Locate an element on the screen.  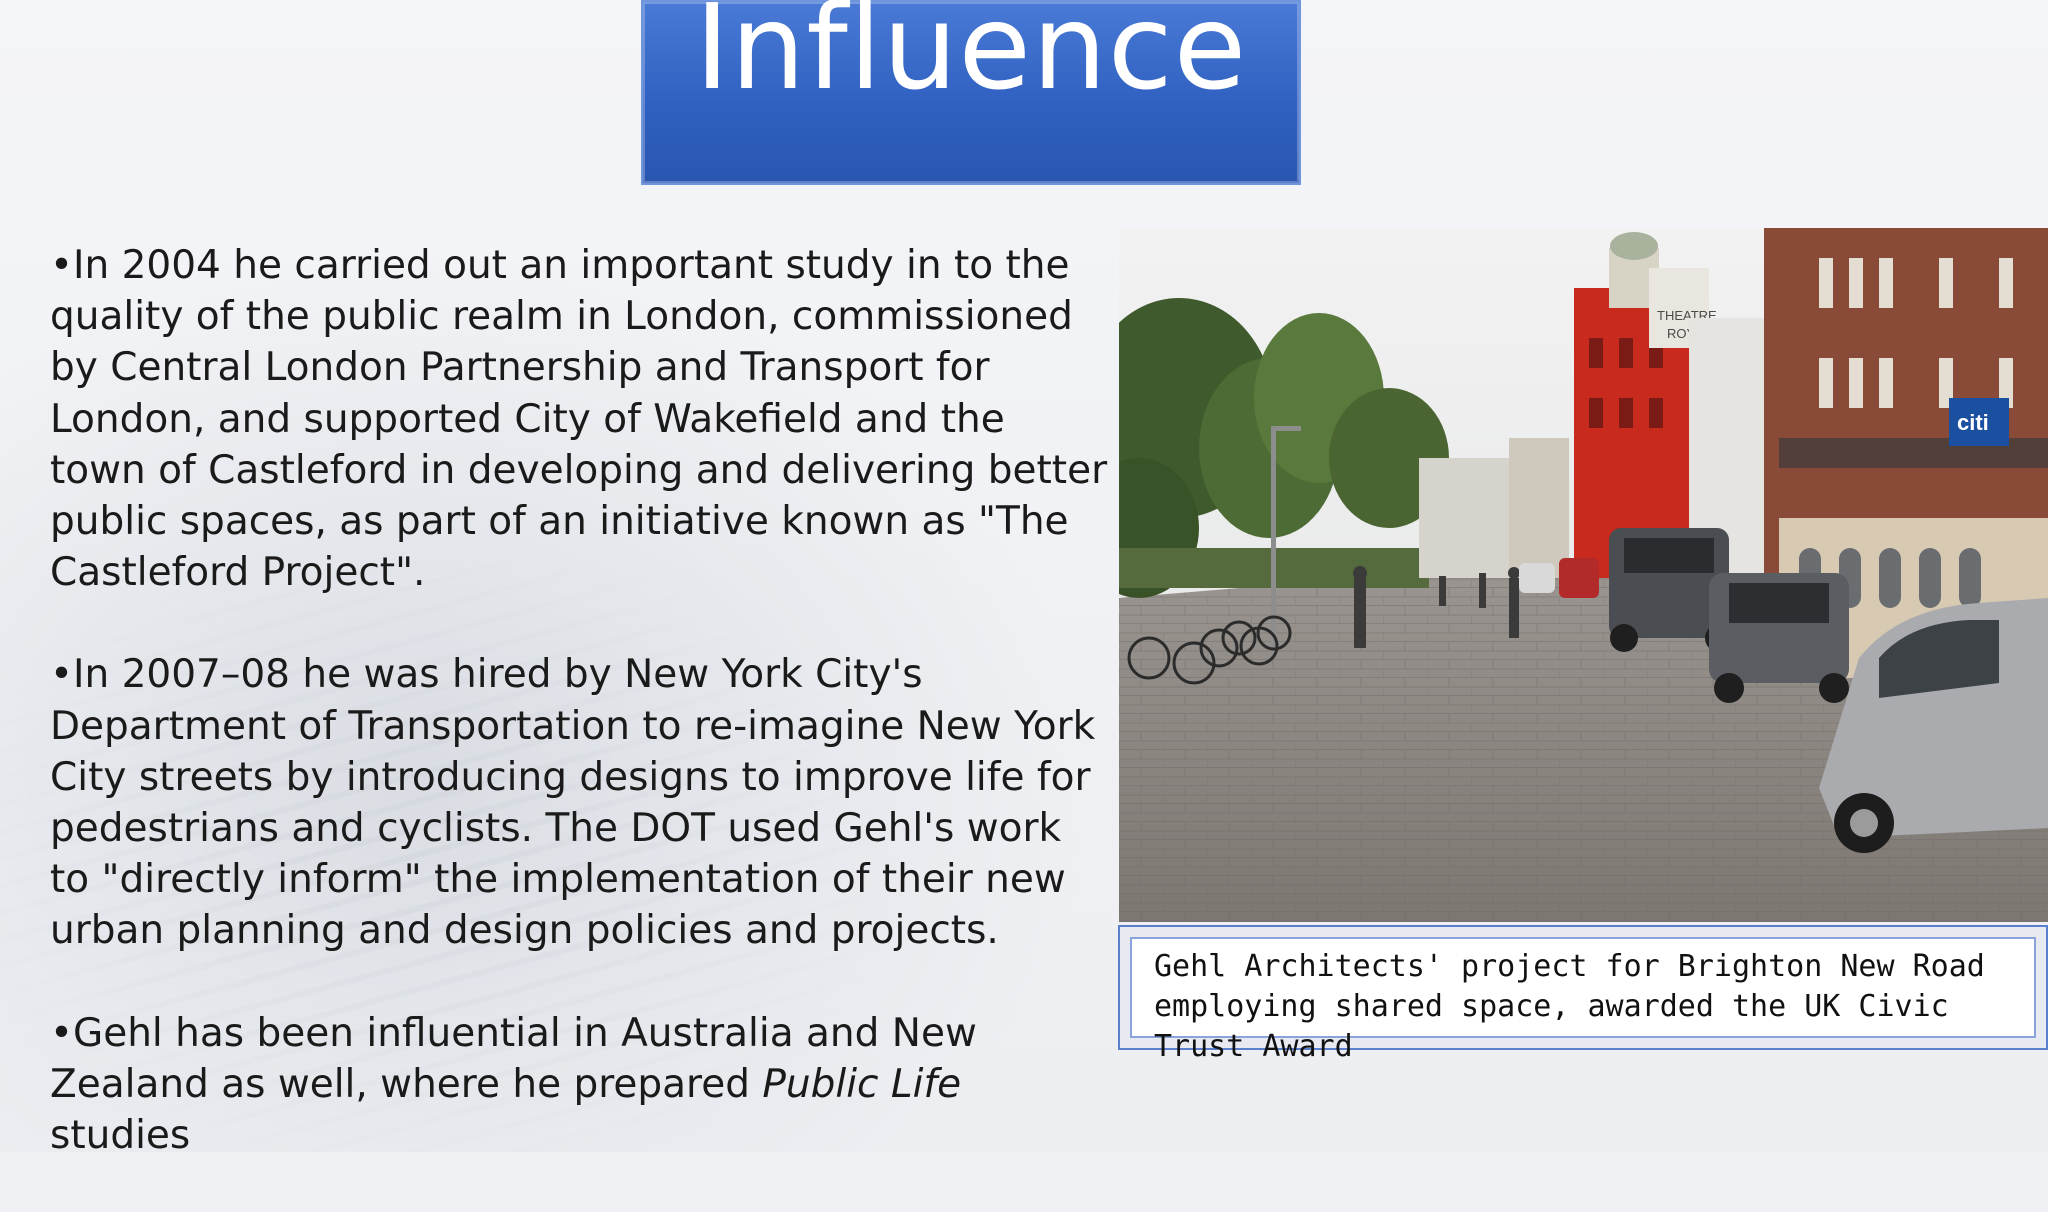
svg-text: citi is located at coordinates (1973, 422).